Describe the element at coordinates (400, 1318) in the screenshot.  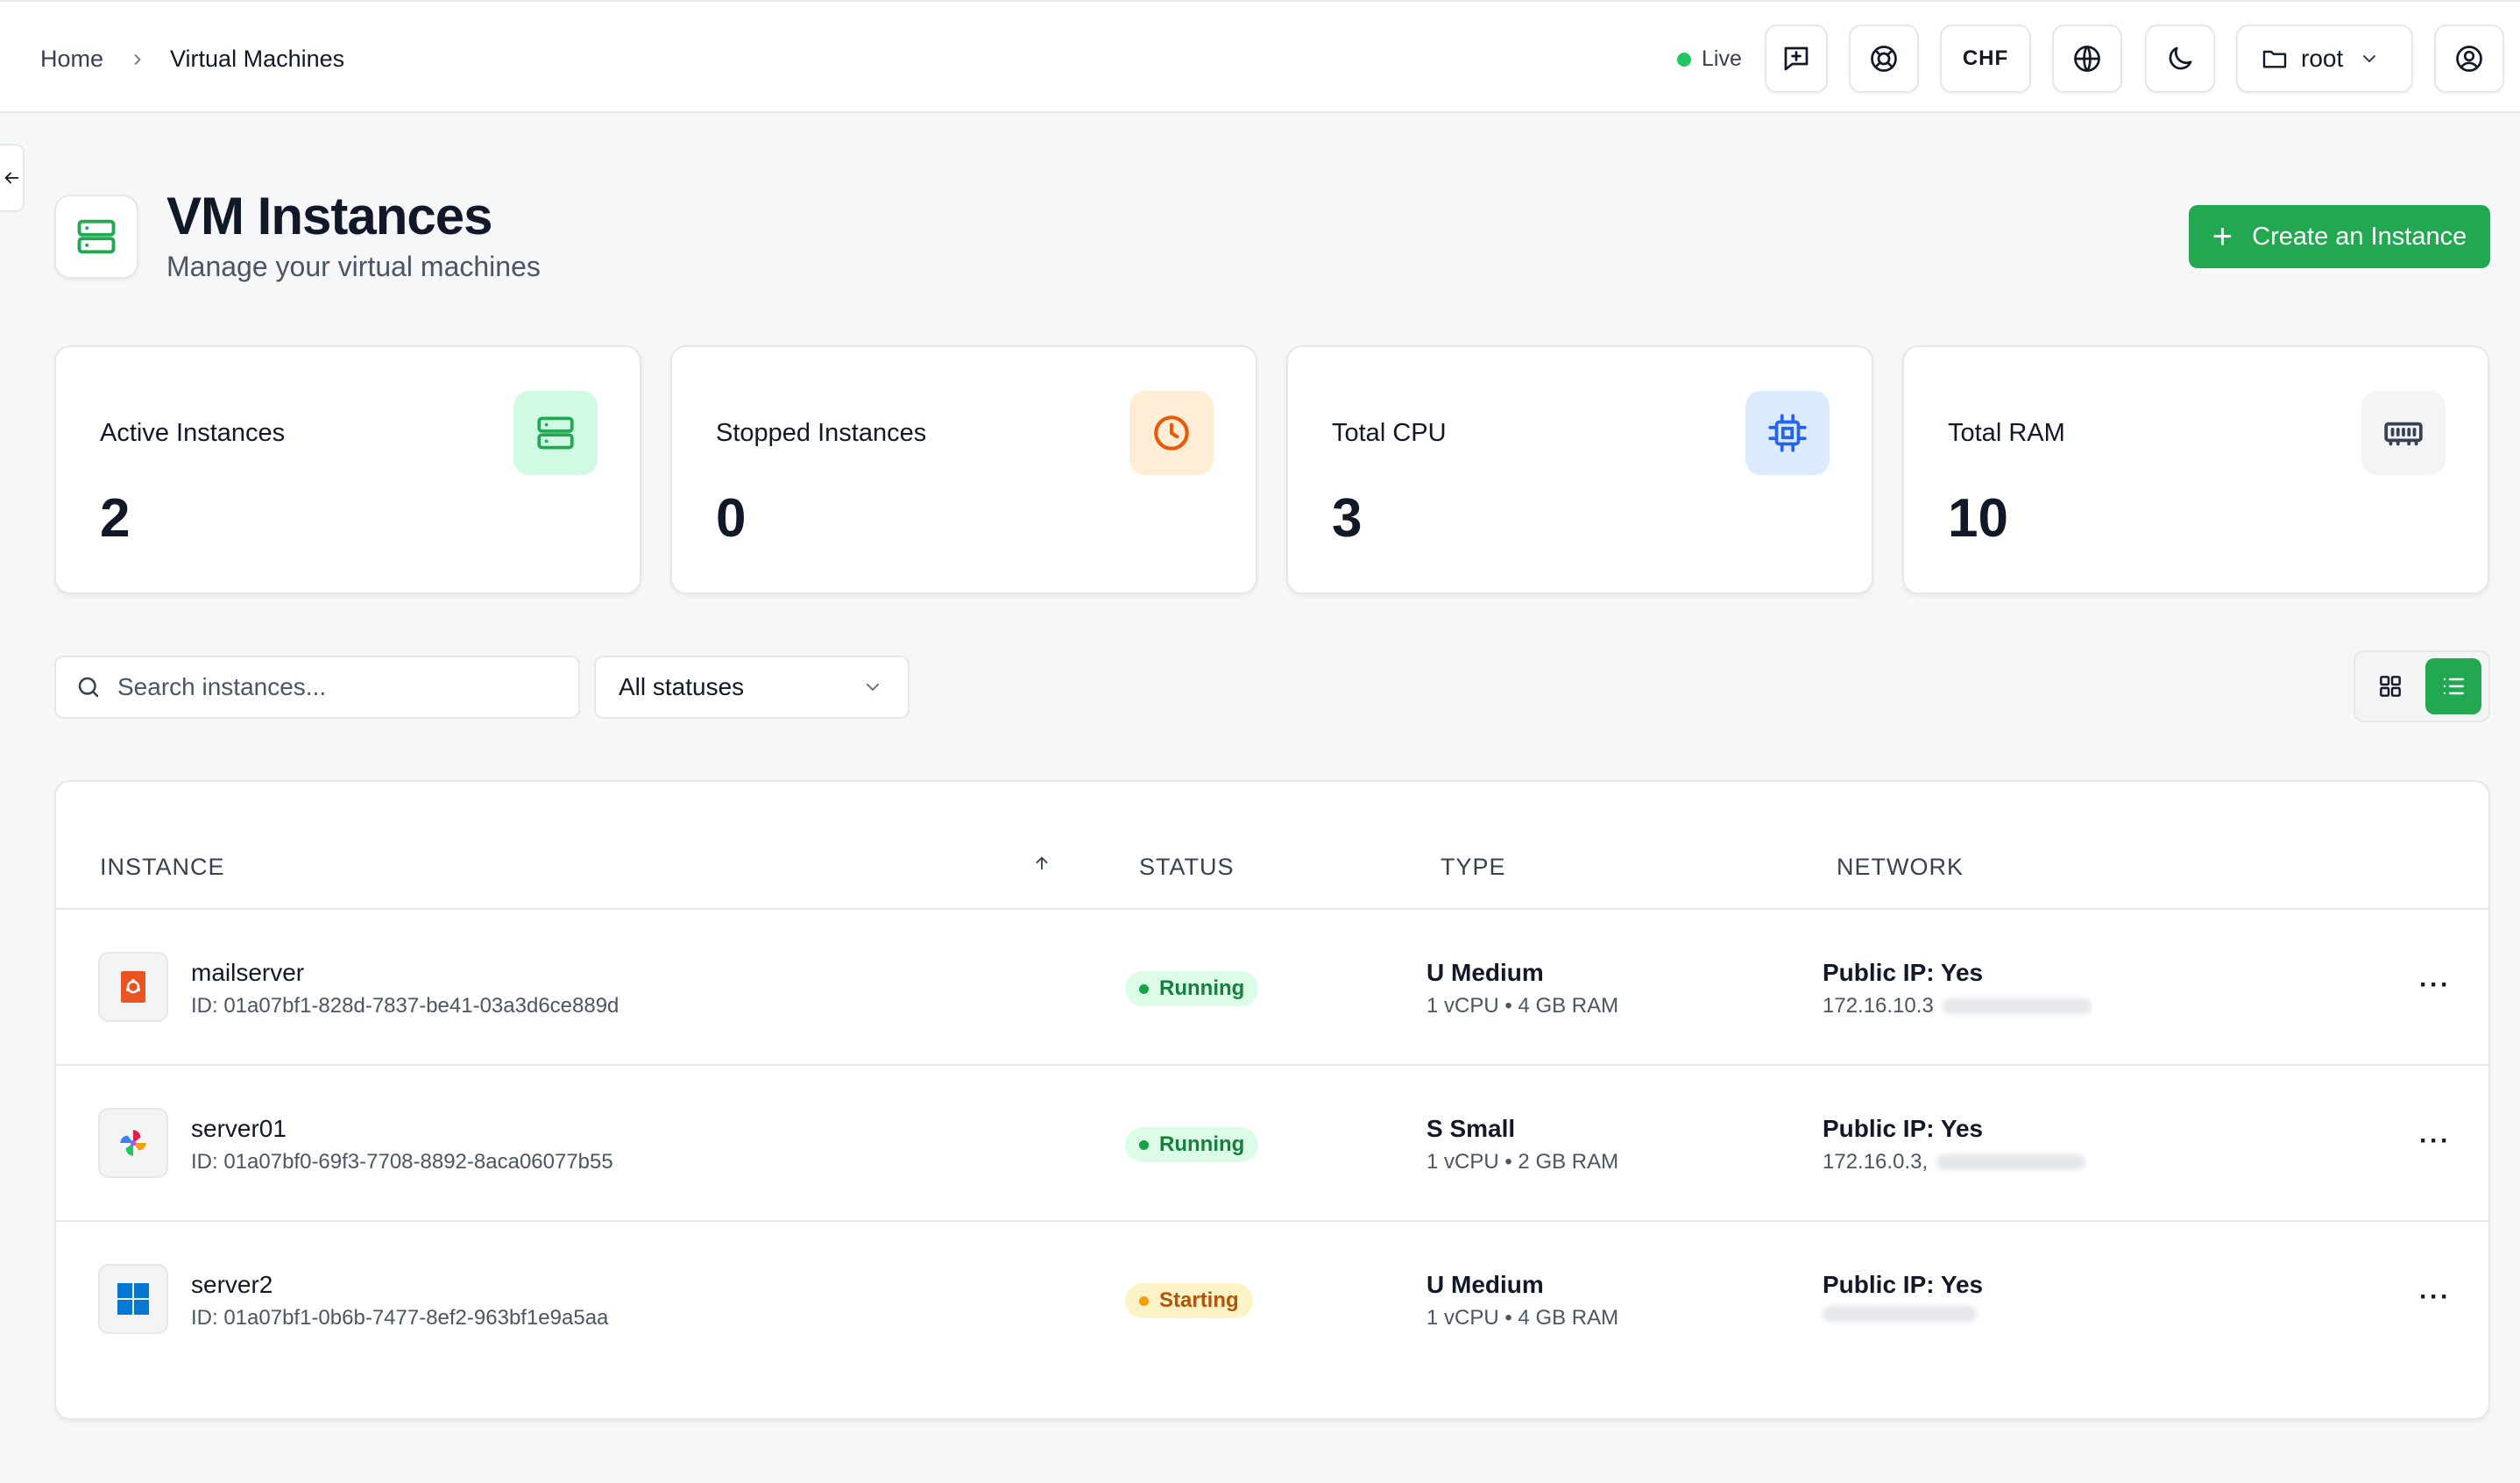
I see `instance-id: ID: 01a07bf1-0b6b-7477-8ef2-963bf1e9a5aa` at that location.